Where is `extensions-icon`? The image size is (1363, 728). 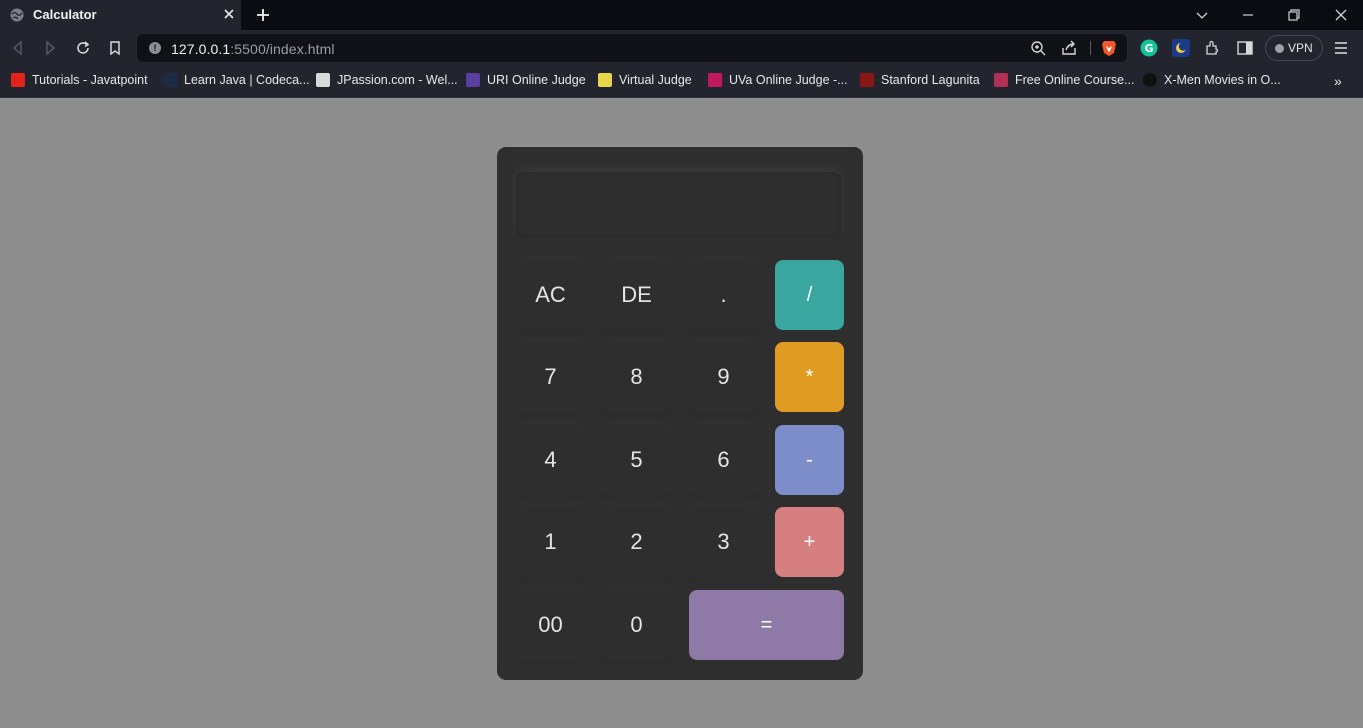
extensions-icon is located at coordinates (1213, 48).